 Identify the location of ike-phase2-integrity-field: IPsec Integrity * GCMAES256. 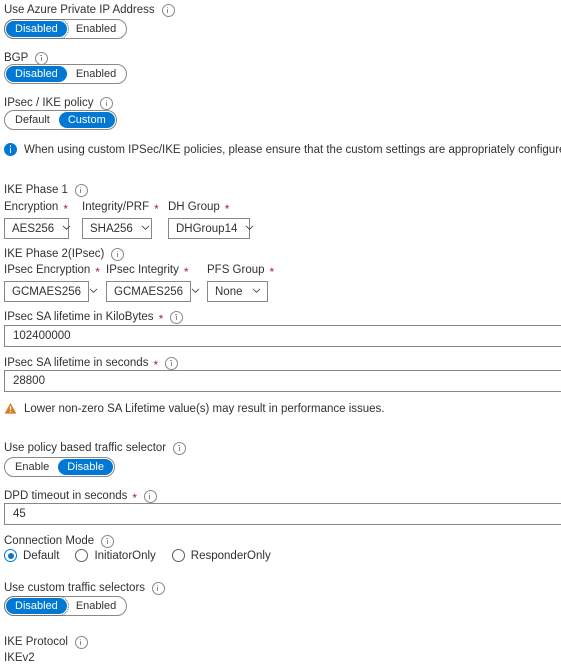
(156, 282).